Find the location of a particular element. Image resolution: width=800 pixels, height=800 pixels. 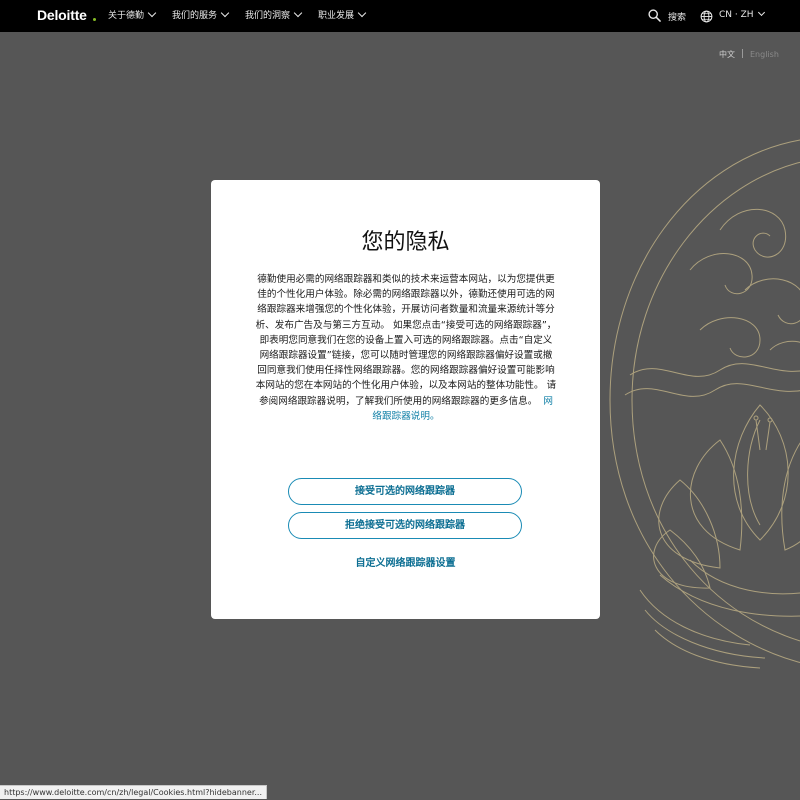

nav-item-about: 关于德勤 is located at coordinates (132, 15).